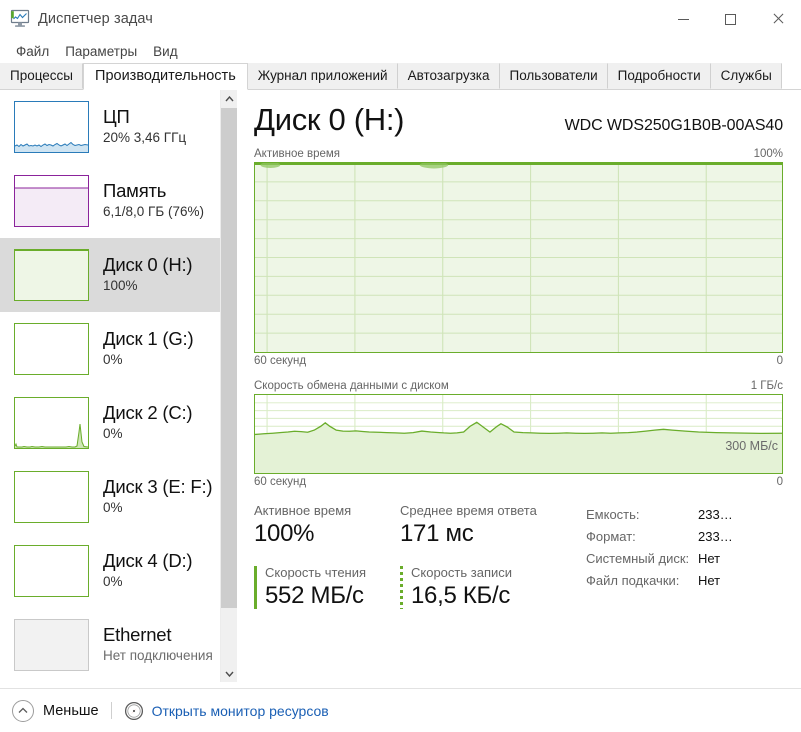 The width and height of the screenshot is (801, 732). What do you see at coordinates (746, 76) in the screenshot?
I see `tab-services: Службы` at bounding box center [746, 76].